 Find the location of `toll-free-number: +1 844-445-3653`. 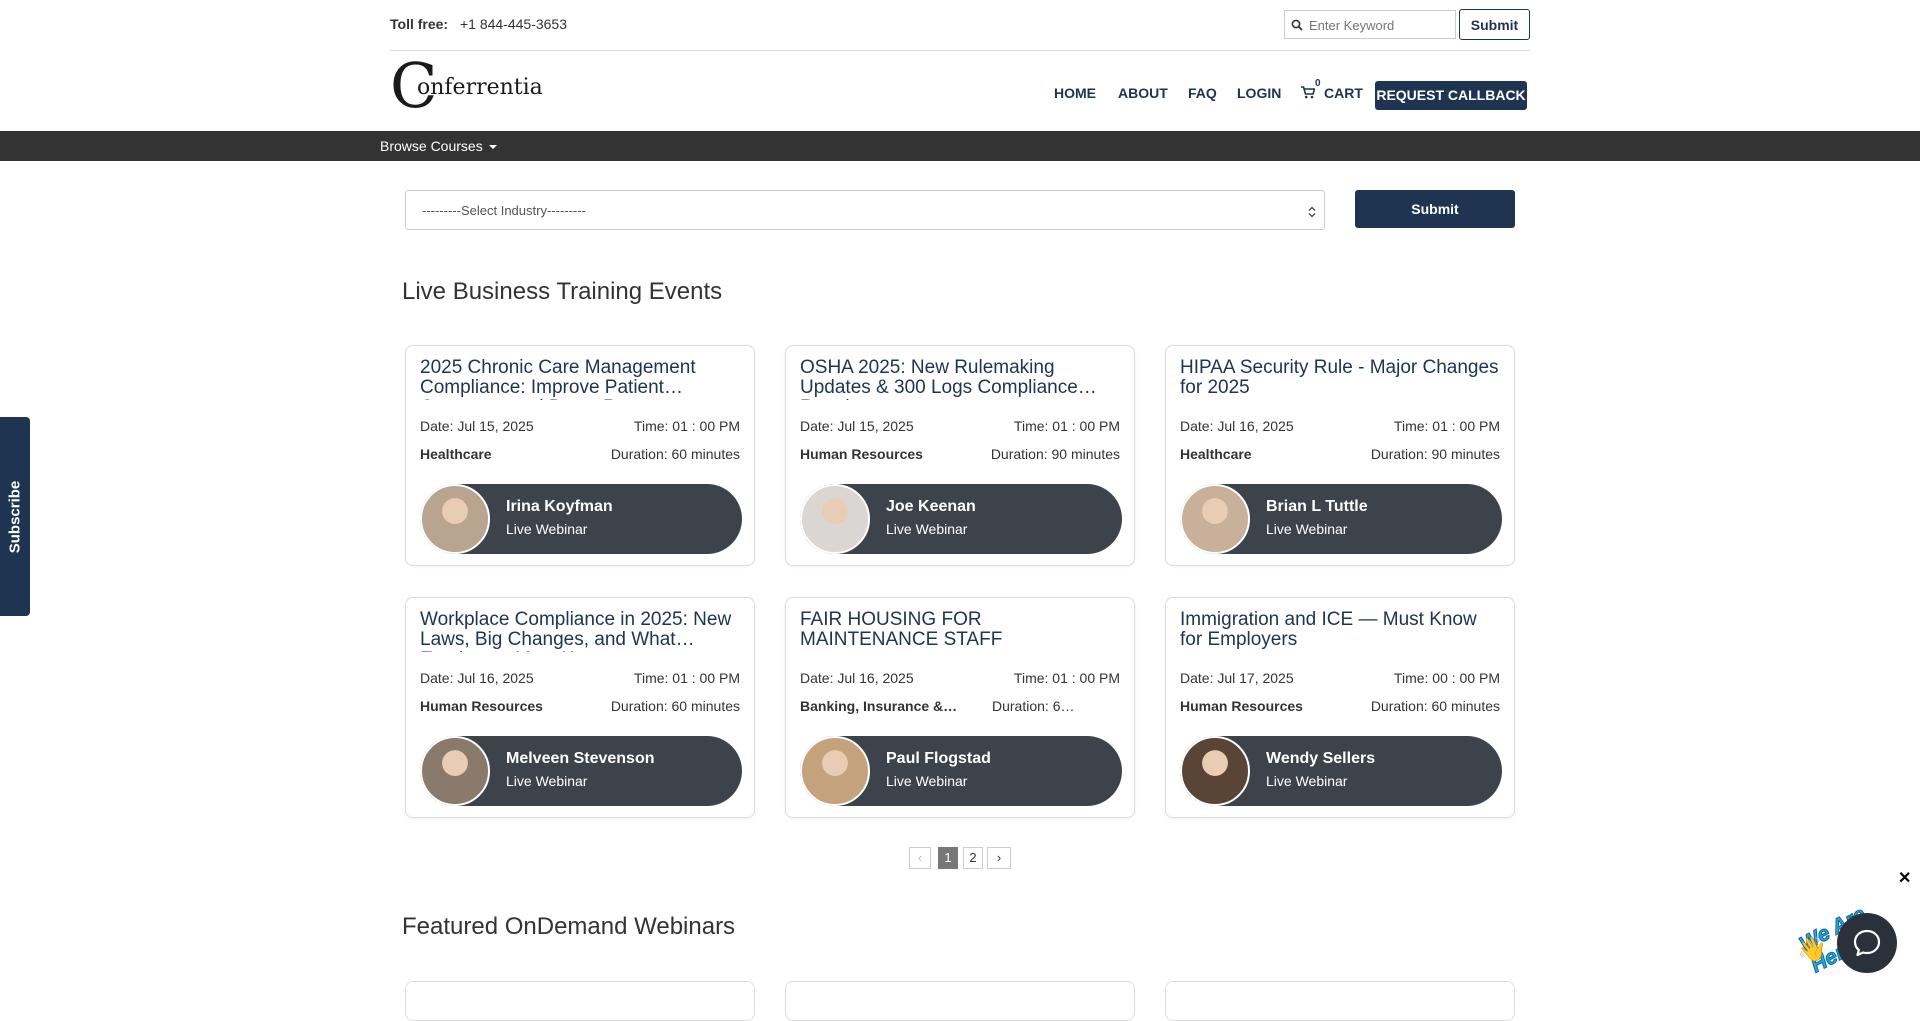

toll-free-number: +1 844-445-3653 is located at coordinates (513, 24).